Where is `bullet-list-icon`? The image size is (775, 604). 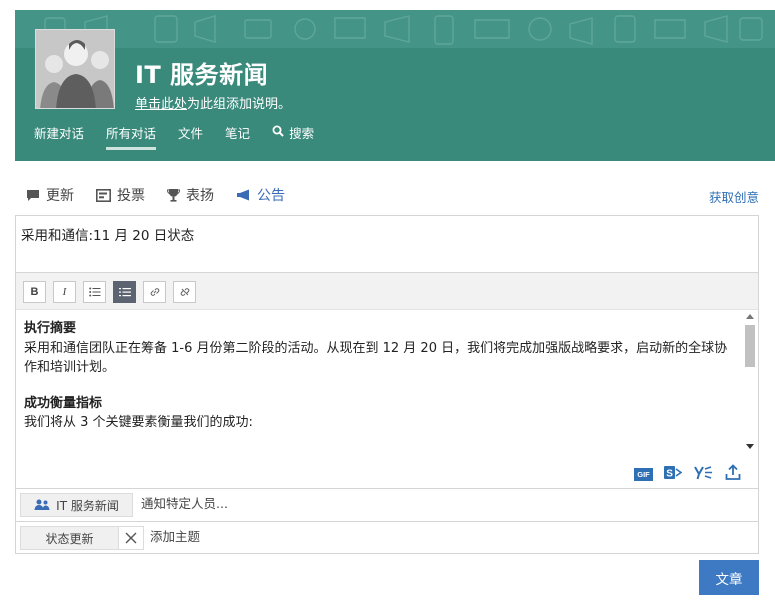
bullet-list-icon is located at coordinates (94, 292).